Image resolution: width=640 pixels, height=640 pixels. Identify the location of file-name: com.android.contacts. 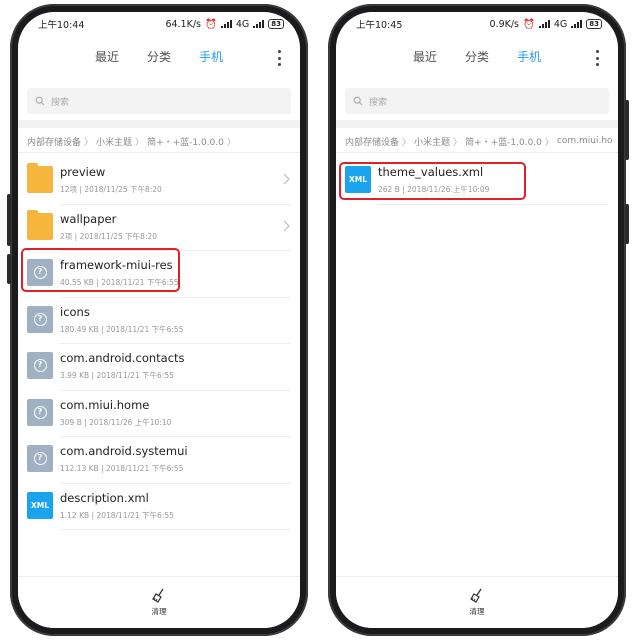
(122, 358).